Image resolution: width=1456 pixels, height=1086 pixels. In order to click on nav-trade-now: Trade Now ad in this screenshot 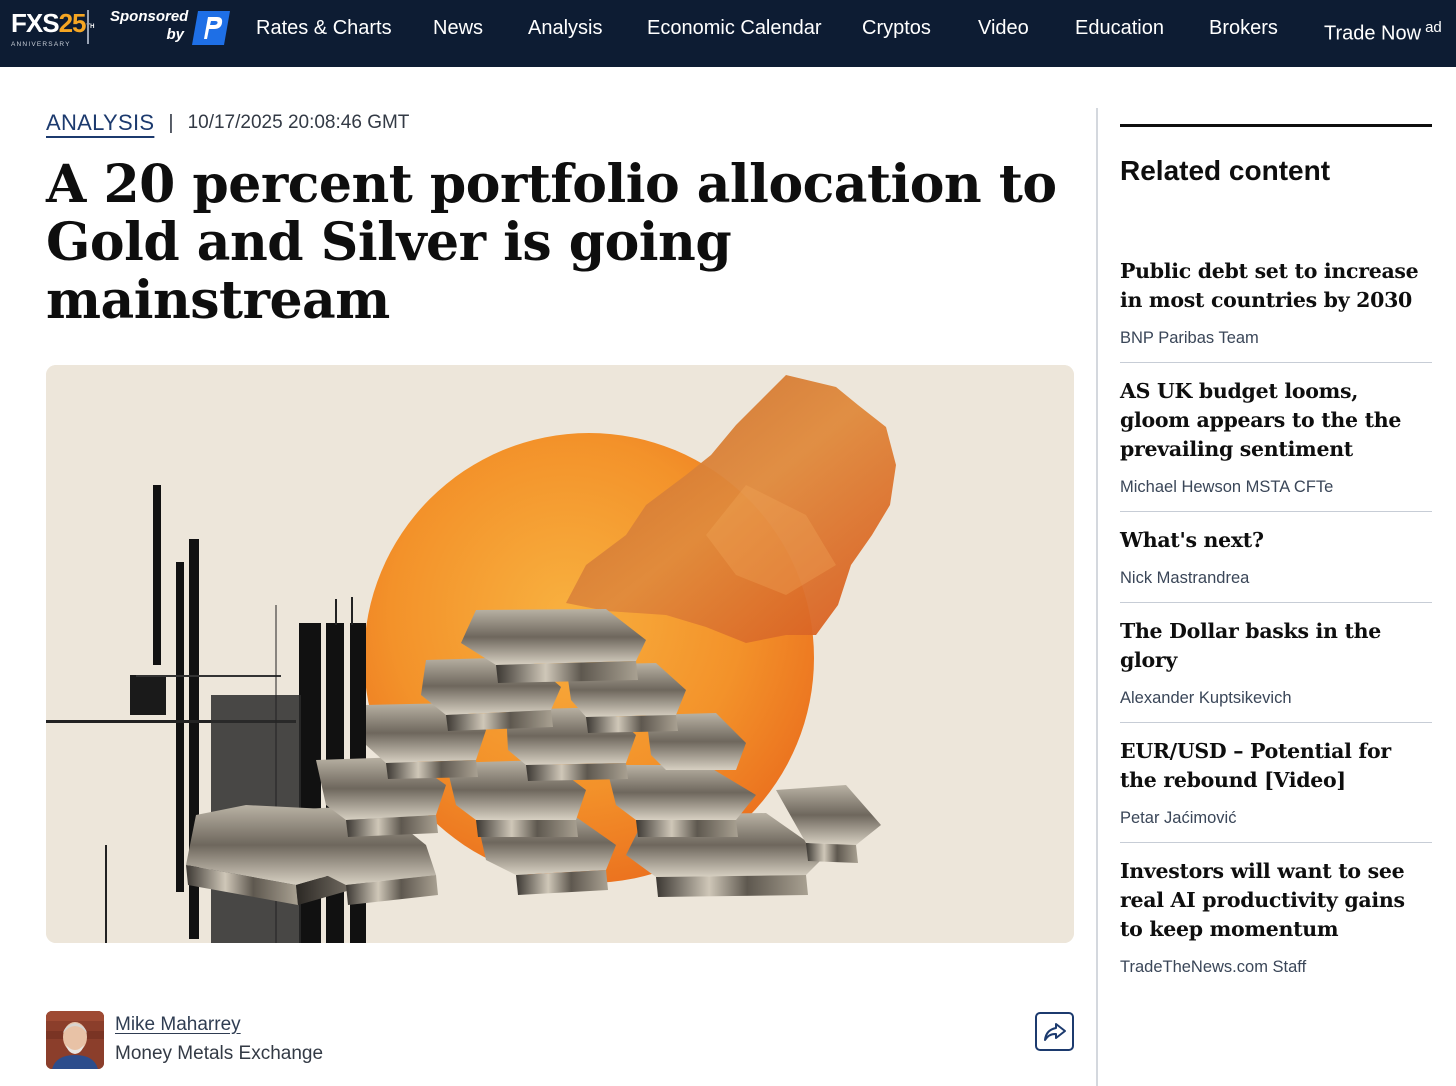, I will do `click(1383, 31)`.